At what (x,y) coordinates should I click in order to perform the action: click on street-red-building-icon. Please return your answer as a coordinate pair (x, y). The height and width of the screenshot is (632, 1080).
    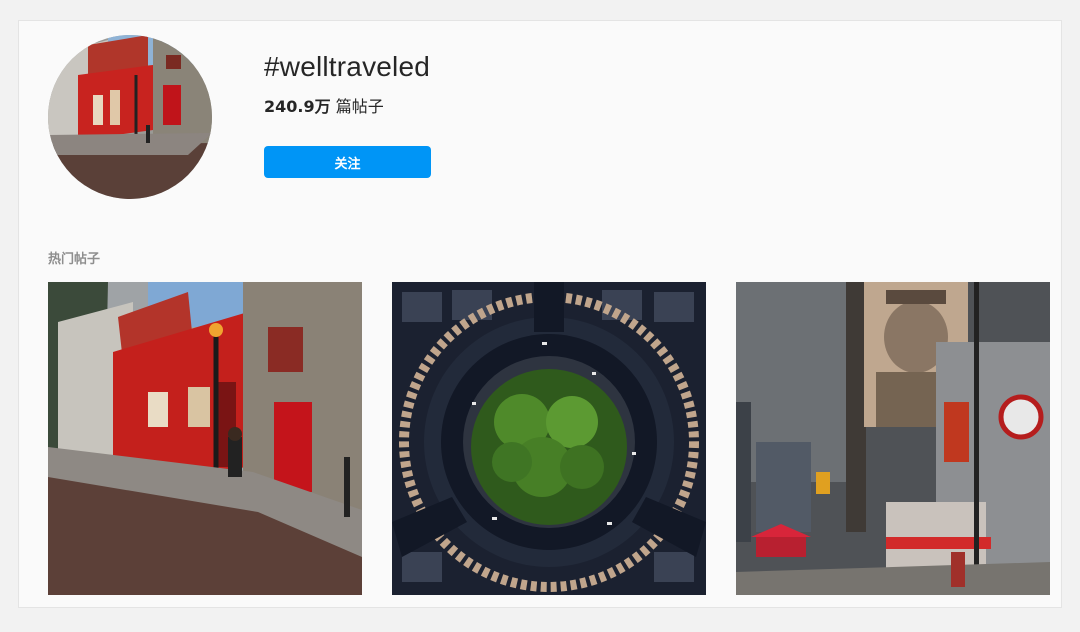
    Looking at the image, I should click on (130, 117).